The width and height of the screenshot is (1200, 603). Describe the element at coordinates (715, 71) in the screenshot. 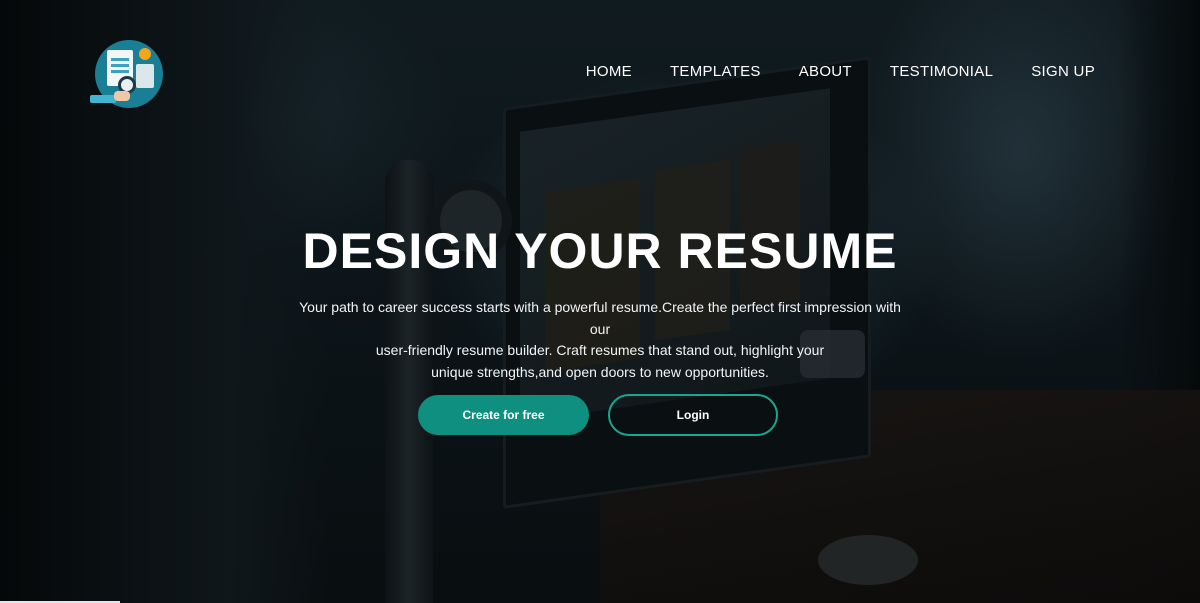

I see `nav-templates-link: TEMPLATES` at that location.